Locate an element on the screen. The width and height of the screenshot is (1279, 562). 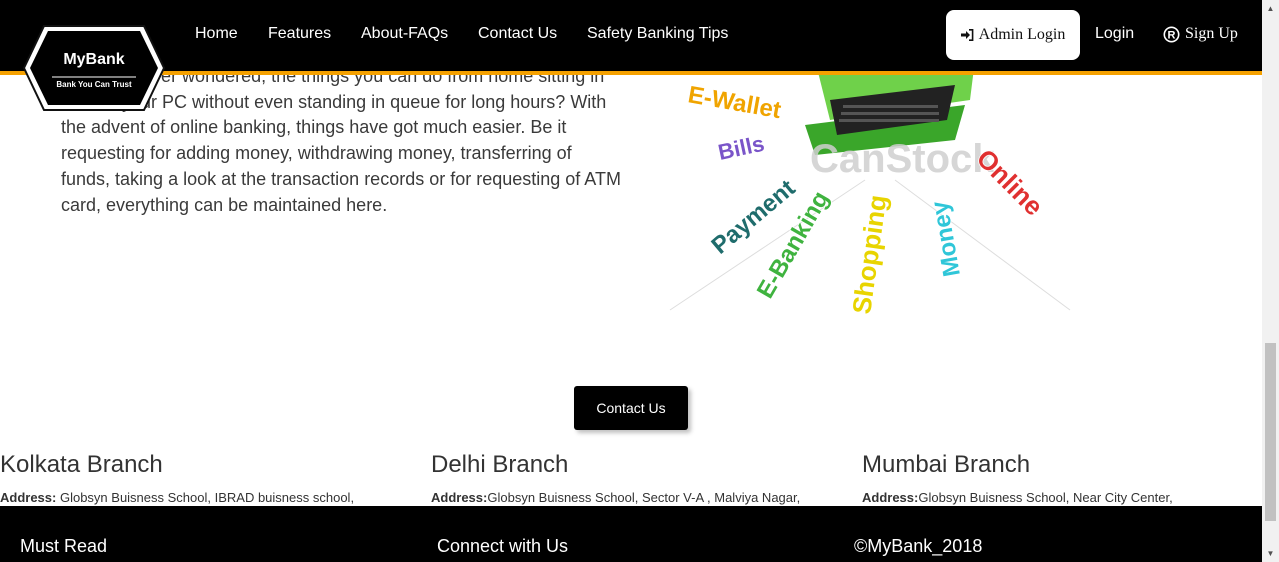
word-bills: Bills is located at coordinates (741, 148).